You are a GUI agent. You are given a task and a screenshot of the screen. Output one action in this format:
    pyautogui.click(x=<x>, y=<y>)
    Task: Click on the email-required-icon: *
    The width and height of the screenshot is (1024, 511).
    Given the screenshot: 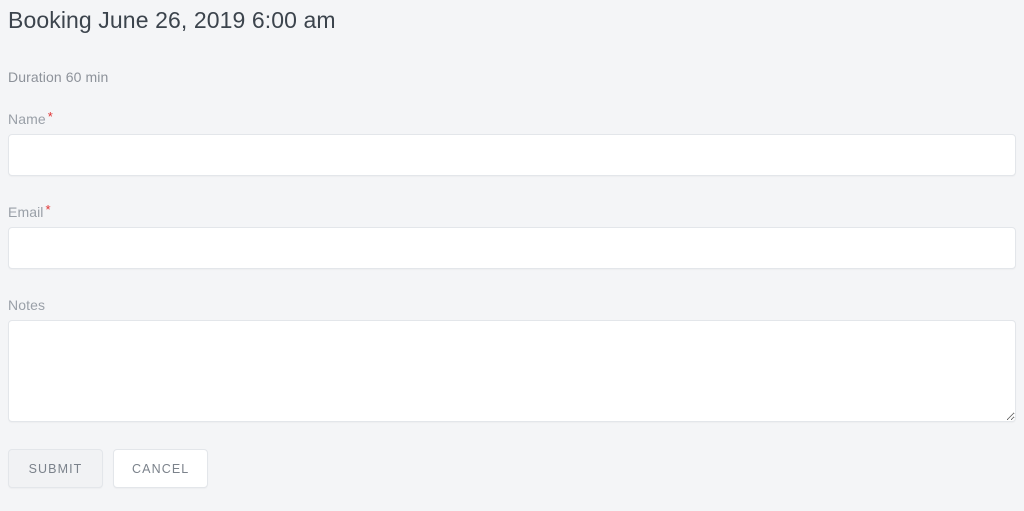 What is the action you would take?
    pyautogui.click(x=48, y=209)
    